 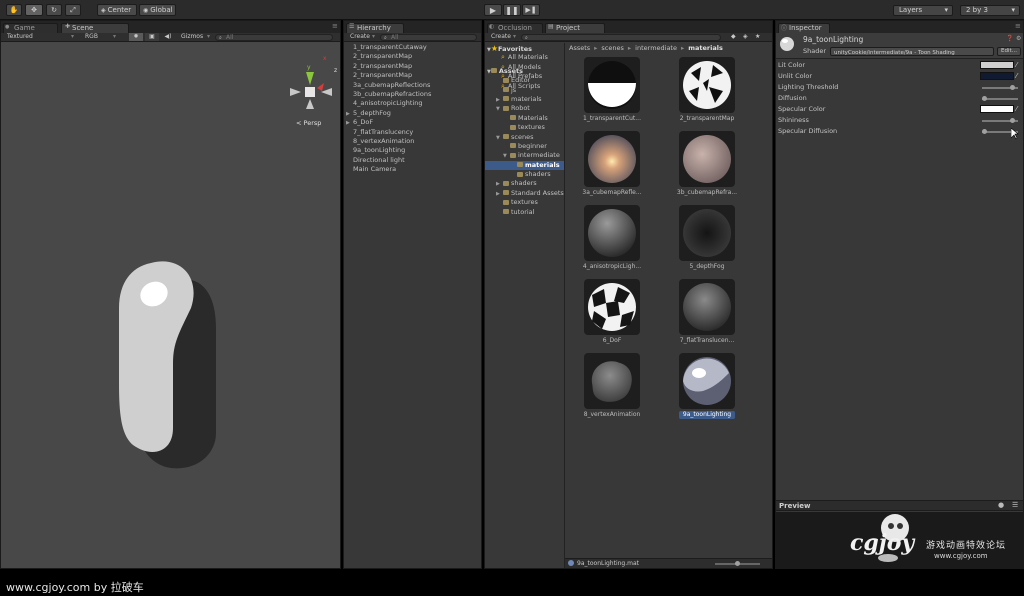 What do you see at coordinates (73, 10) in the screenshot?
I see `scale-tool-button: ⤢` at bounding box center [73, 10].